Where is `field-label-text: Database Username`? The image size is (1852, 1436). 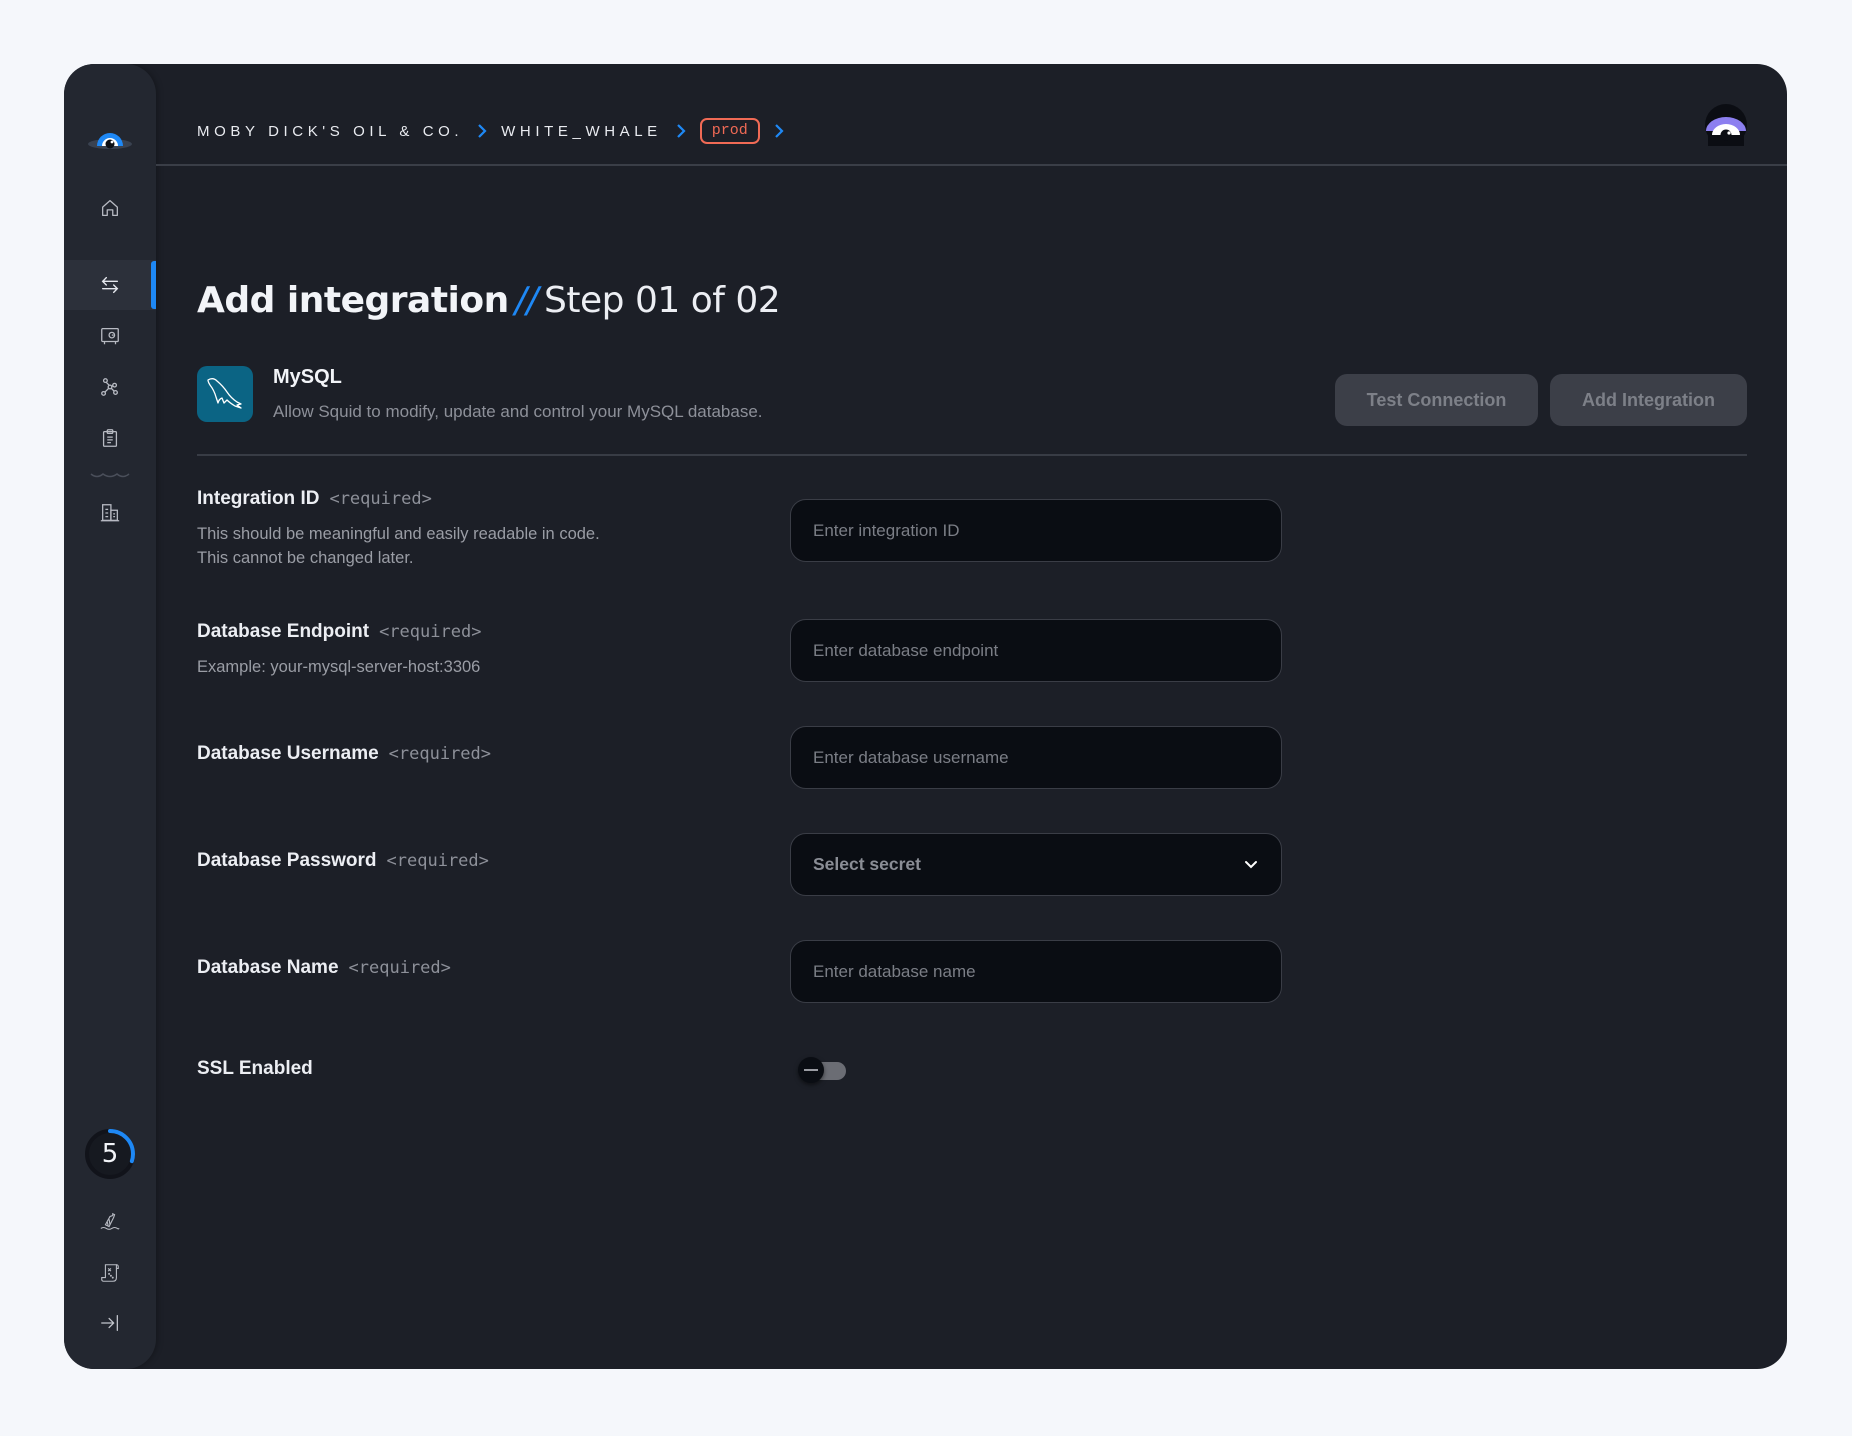
field-label-text: Database Username is located at coordinates (288, 753).